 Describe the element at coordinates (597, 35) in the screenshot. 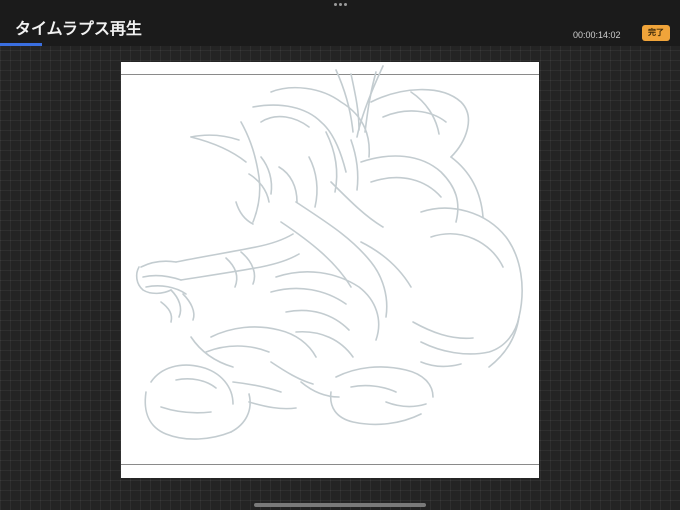

I see `timecode-readout: 00:00:14:02` at that location.